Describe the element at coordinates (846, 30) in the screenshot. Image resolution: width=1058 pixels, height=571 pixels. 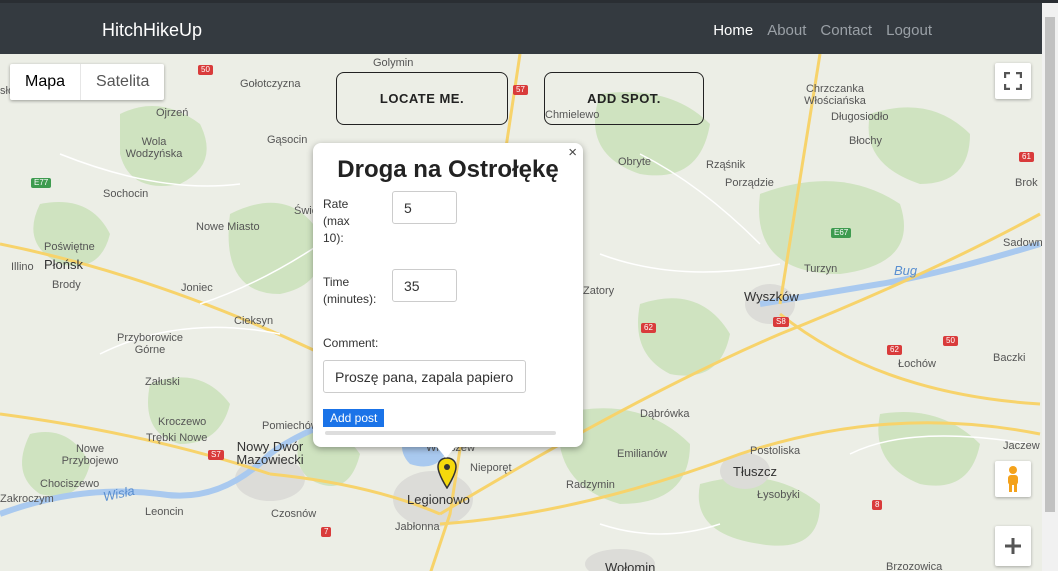
I see `nav-contact-link: Contact` at that location.